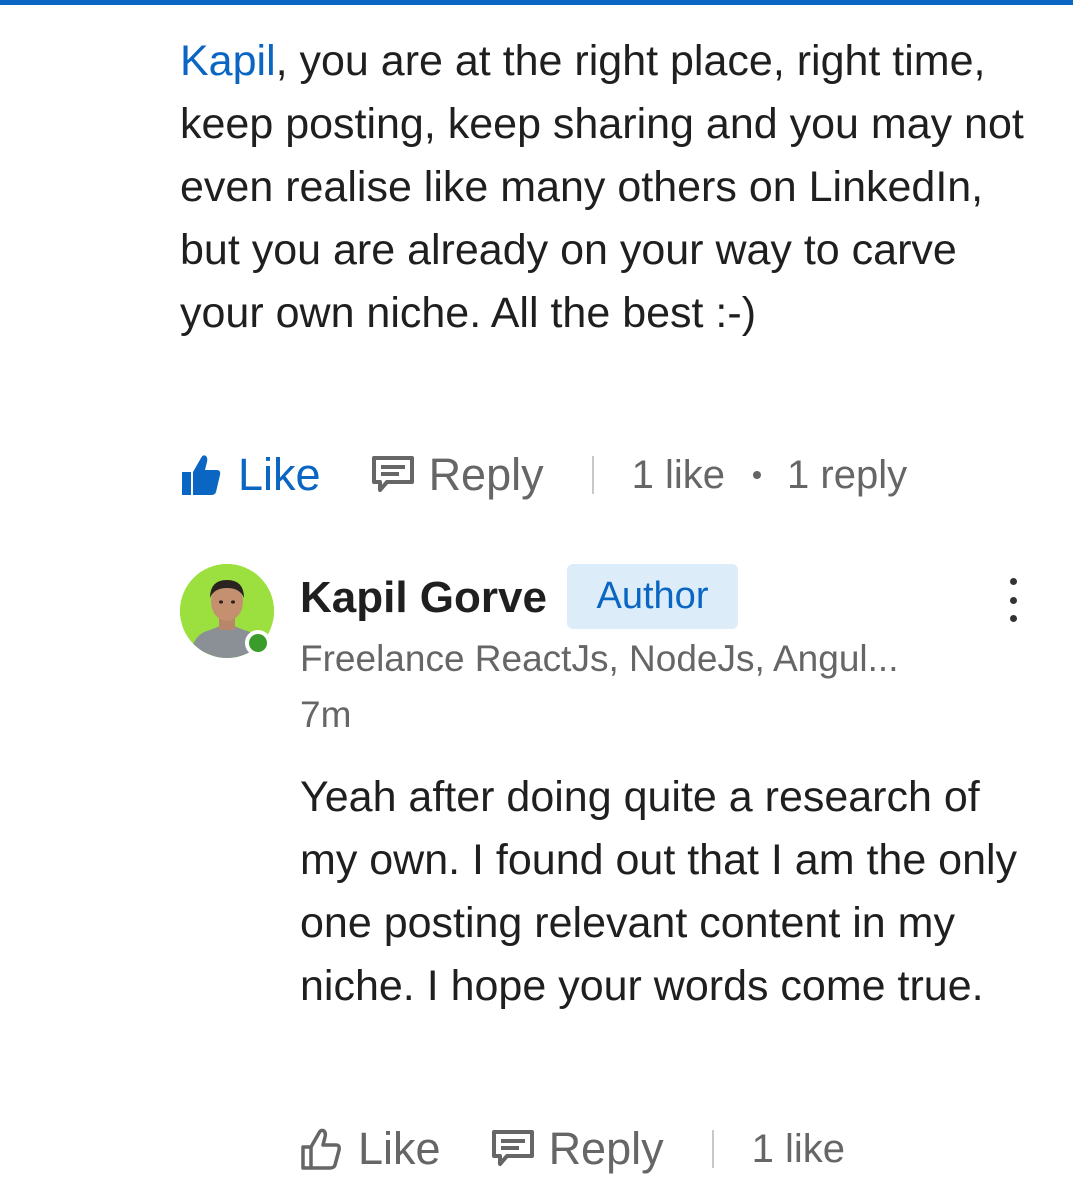  What do you see at coordinates (678, 475) in the screenshot?
I see `likes-count: 1 like` at bounding box center [678, 475].